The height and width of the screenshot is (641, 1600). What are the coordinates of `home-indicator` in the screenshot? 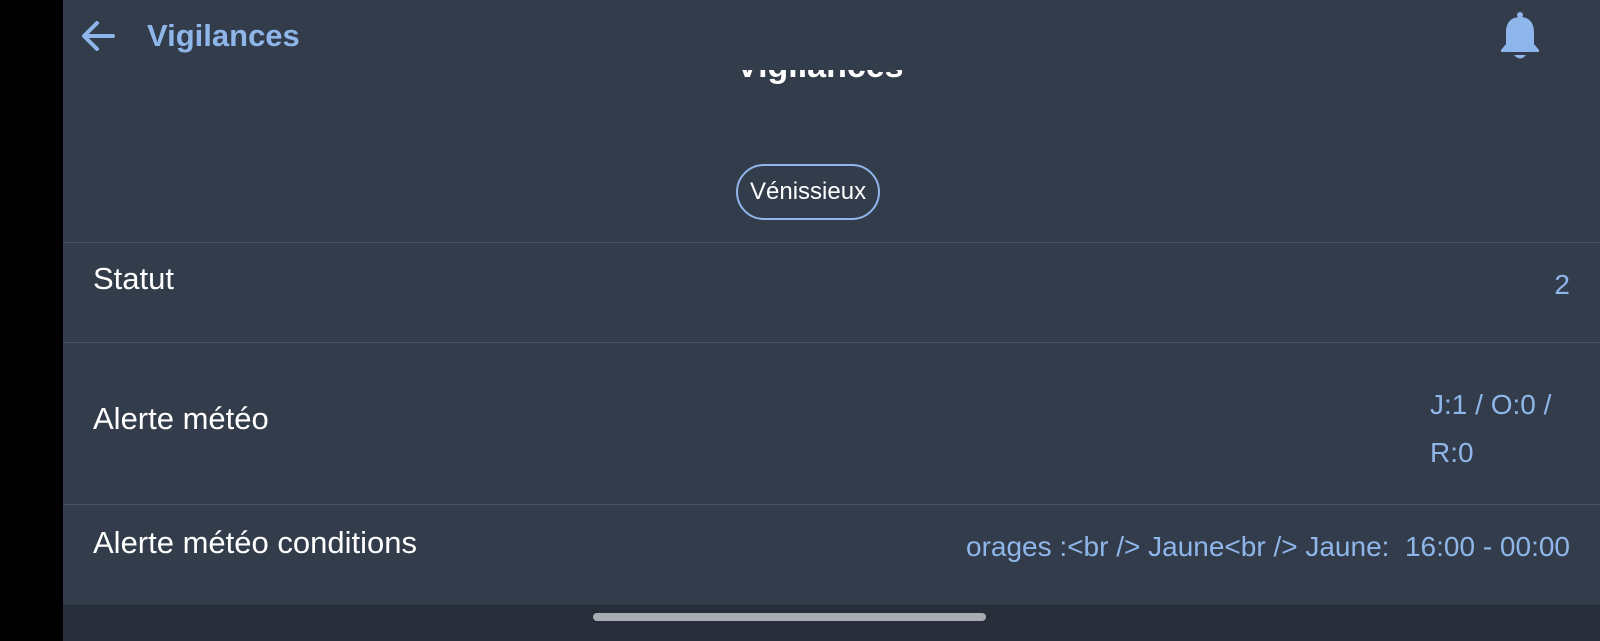 It's located at (789, 617).